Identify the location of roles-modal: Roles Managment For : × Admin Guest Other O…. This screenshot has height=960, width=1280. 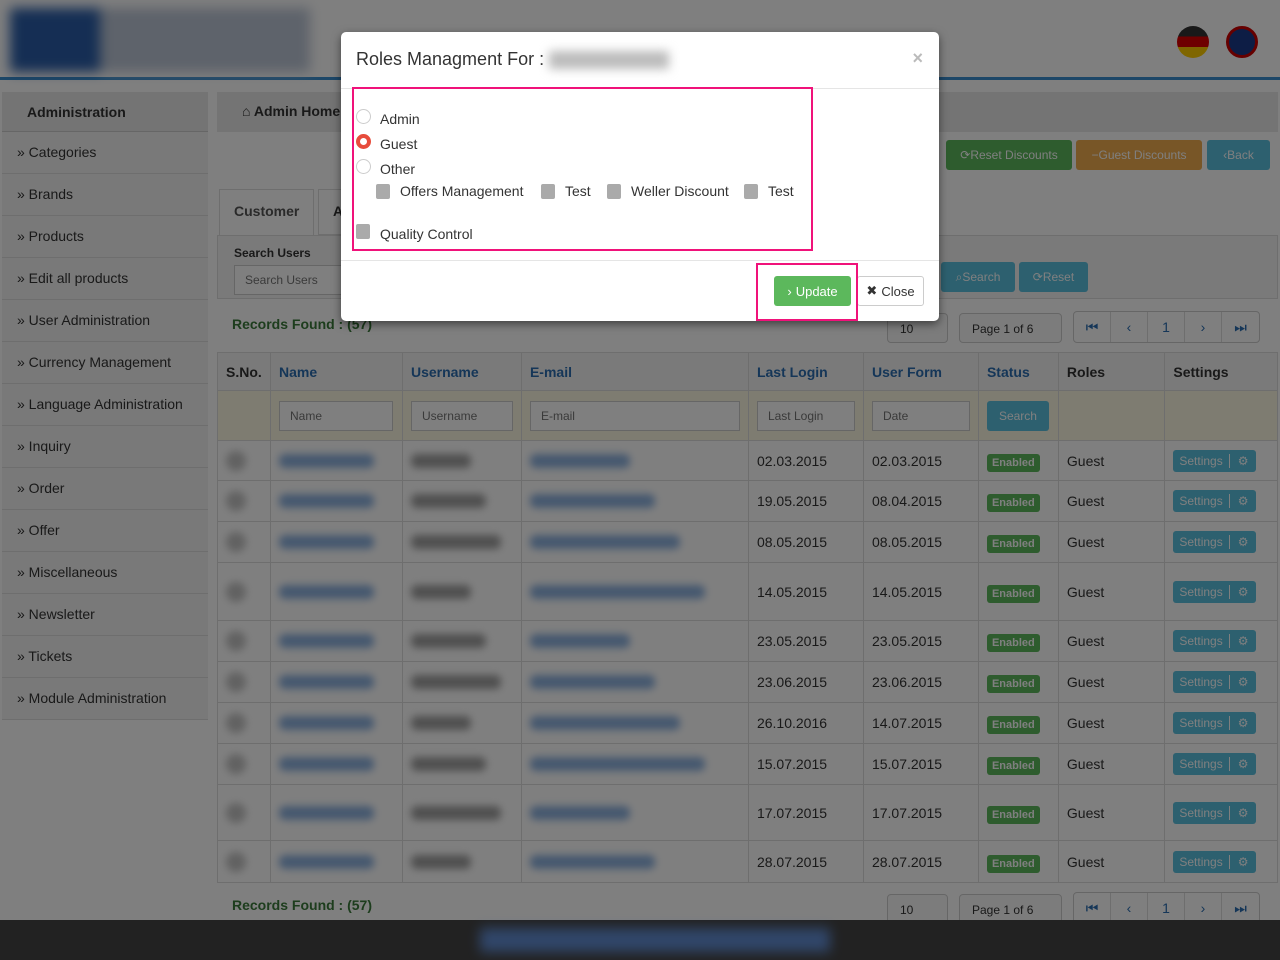
(640, 176).